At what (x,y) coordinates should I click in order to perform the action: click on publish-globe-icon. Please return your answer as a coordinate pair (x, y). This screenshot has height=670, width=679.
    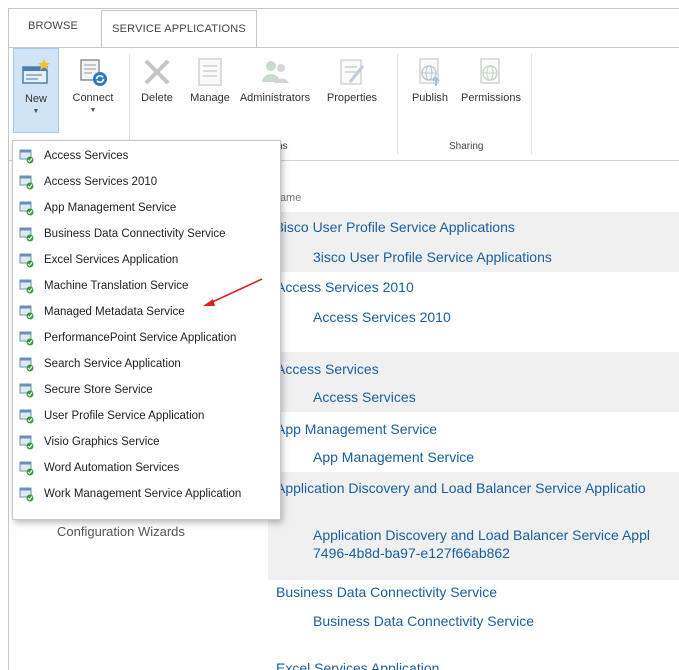
    Looking at the image, I should click on (430, 72).